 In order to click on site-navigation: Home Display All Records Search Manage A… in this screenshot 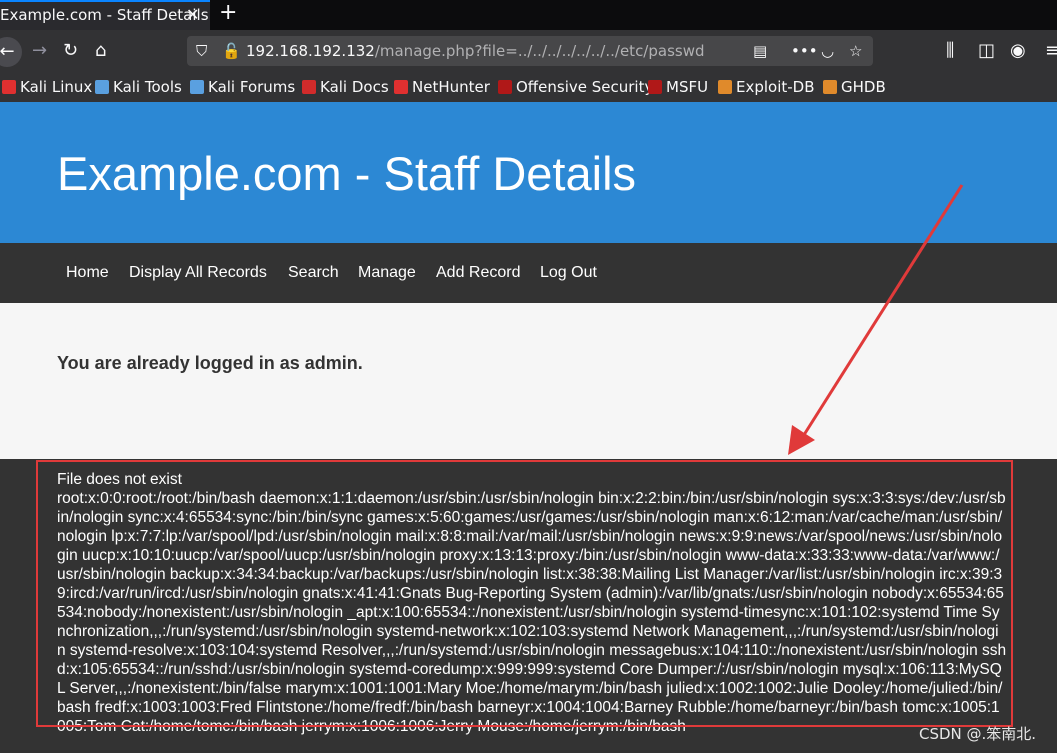, I will do `click(528, 273)`.